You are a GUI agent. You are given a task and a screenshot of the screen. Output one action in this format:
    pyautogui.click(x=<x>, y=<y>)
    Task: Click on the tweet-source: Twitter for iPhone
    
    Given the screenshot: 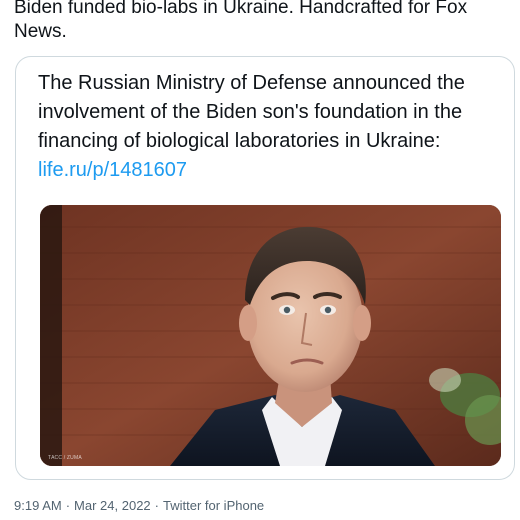 What is the action you would take?
    pyautogui.click(x=213, y=505)
    